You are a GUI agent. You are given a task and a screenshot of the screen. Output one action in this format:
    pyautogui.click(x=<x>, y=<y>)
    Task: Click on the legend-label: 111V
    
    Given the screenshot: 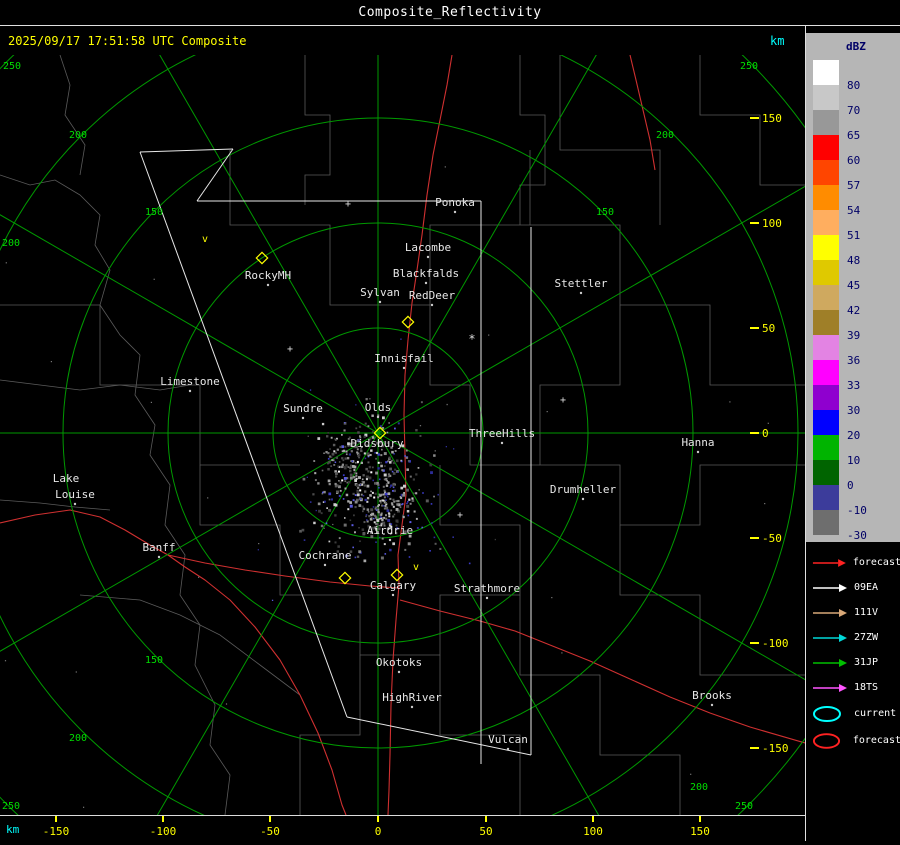 What is the action you would take?
    pyautogui.click(x=866, y=612)
    